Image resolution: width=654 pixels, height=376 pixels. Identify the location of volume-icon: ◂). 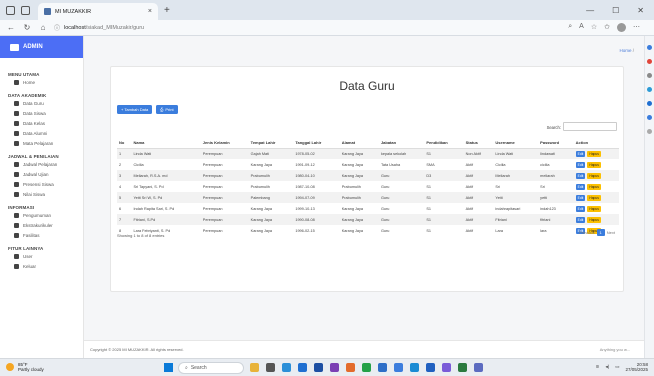
(607, 367).